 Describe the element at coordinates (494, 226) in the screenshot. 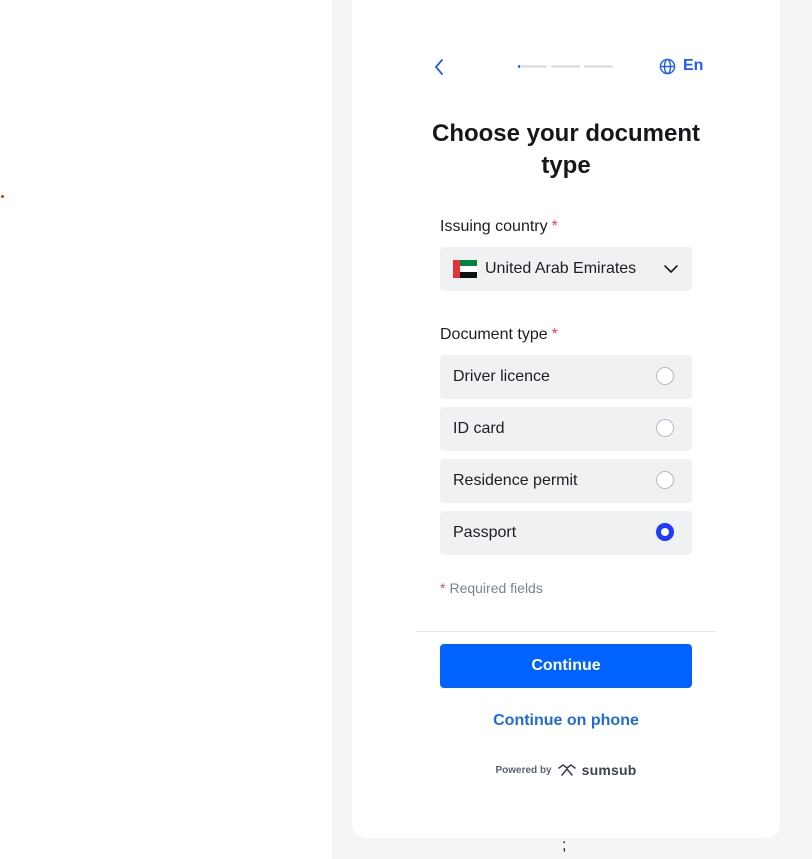

I see `issuing-country-label-text: Issuing country` at that location.